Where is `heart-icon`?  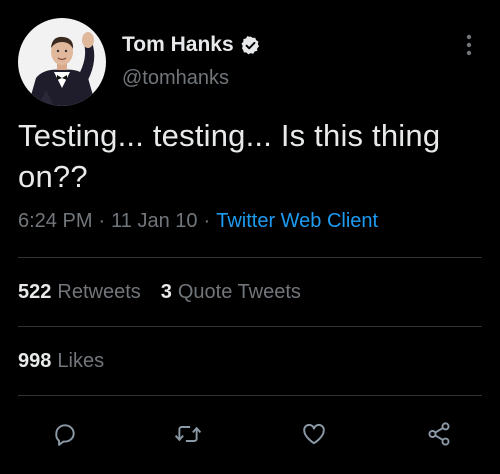 heart-icon is located at coordinates (314, 434).